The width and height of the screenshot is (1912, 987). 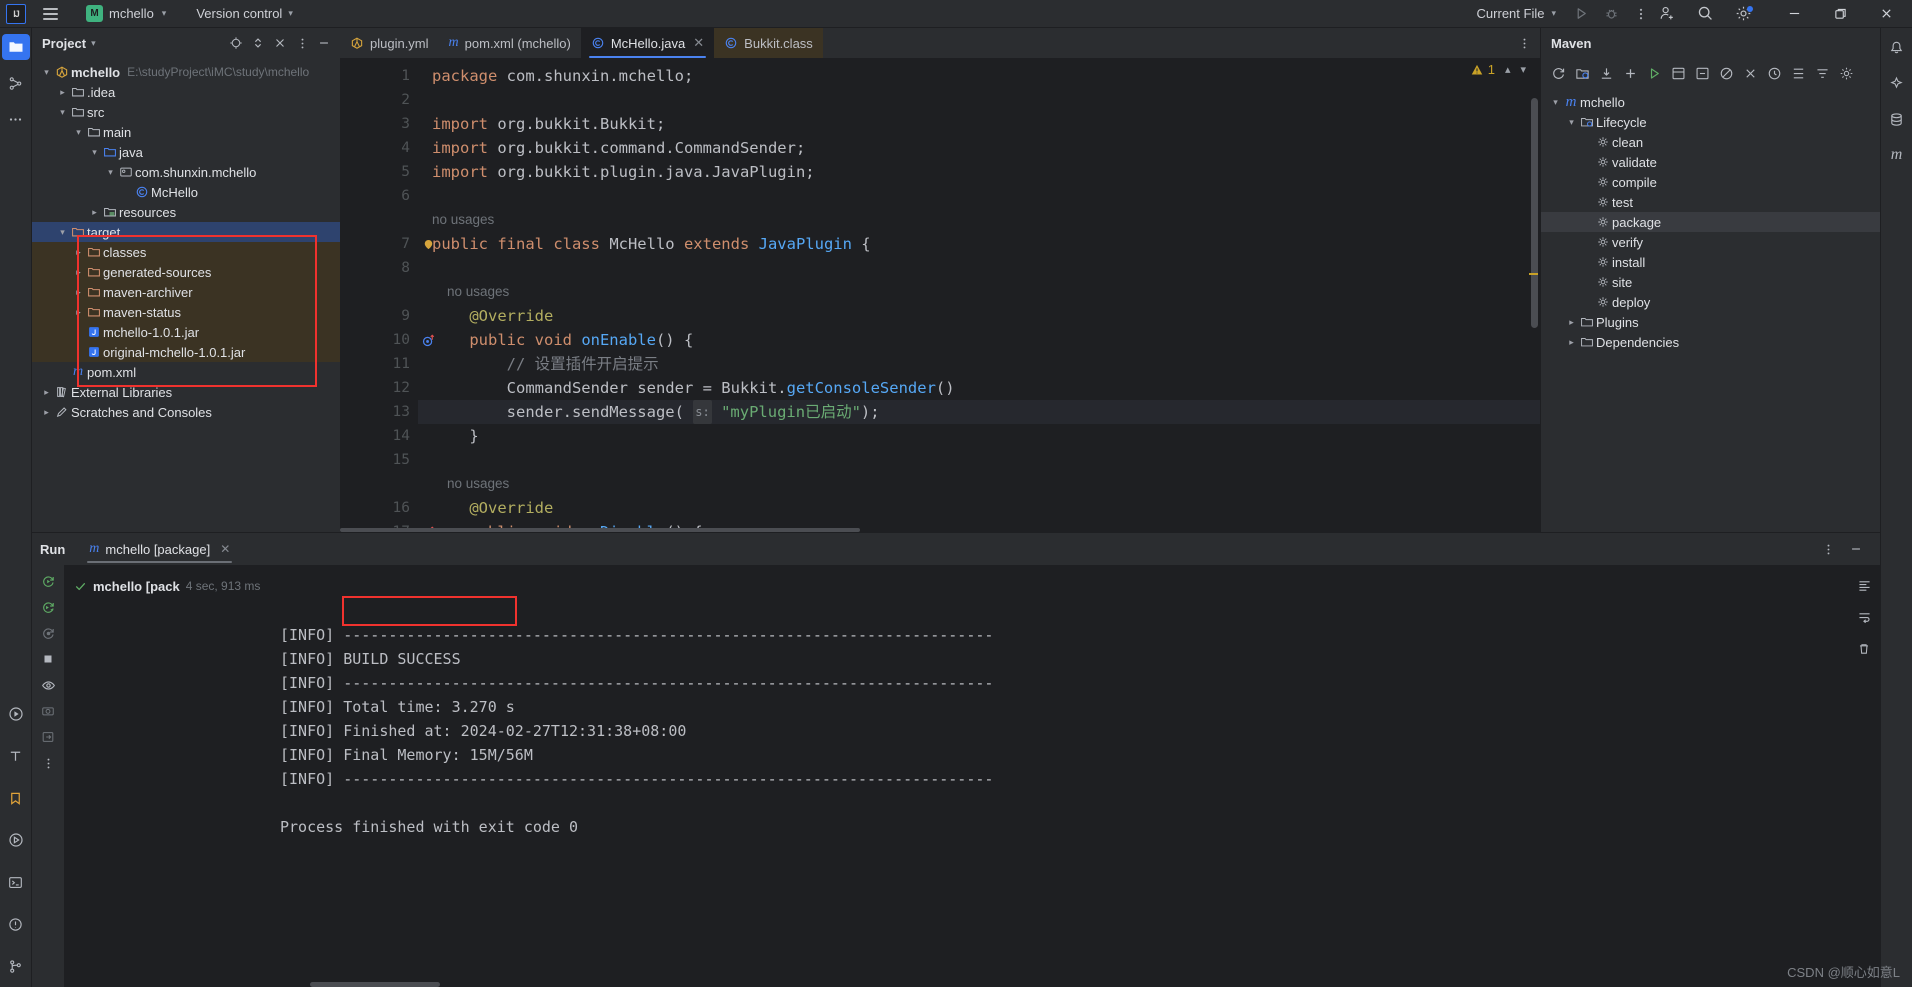 I want to click on maven-node-validate: validate, so click(x=1710, y=162).